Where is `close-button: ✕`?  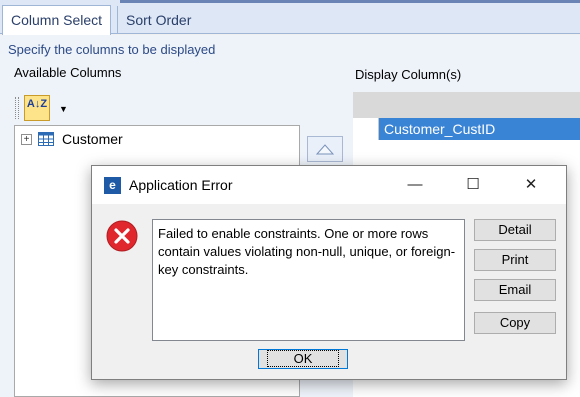
close-button: ✕ is located at coordinates (531, 185).